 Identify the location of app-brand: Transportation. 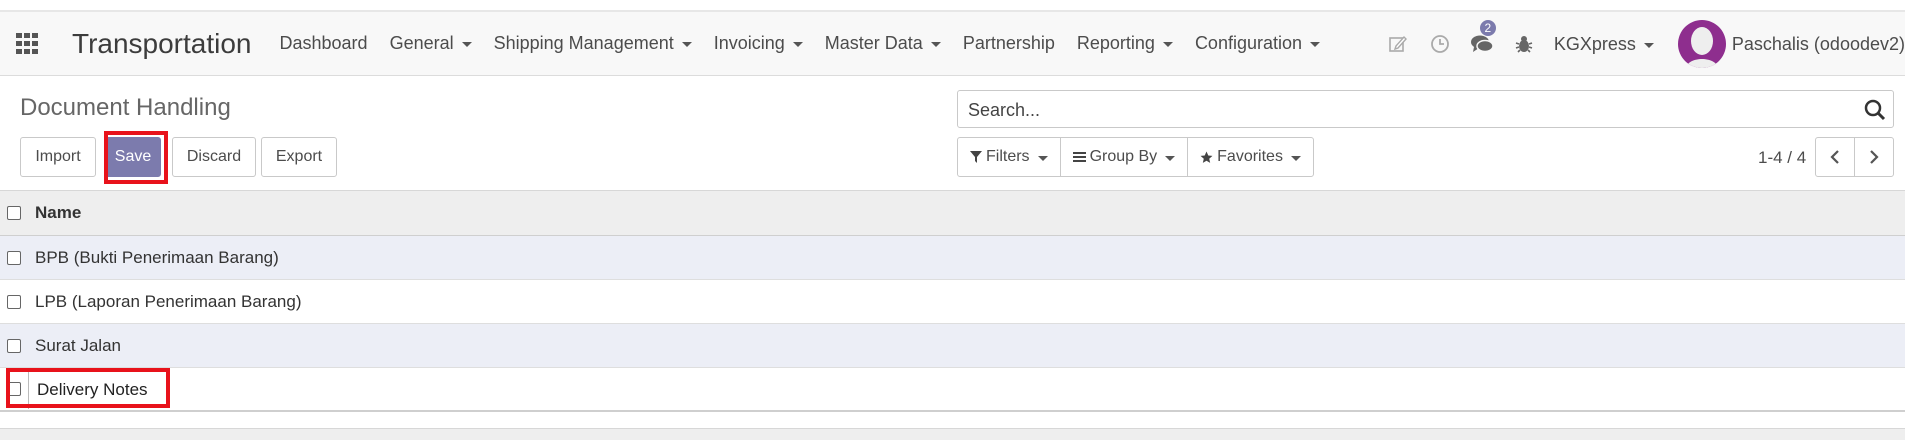
(162, 44).